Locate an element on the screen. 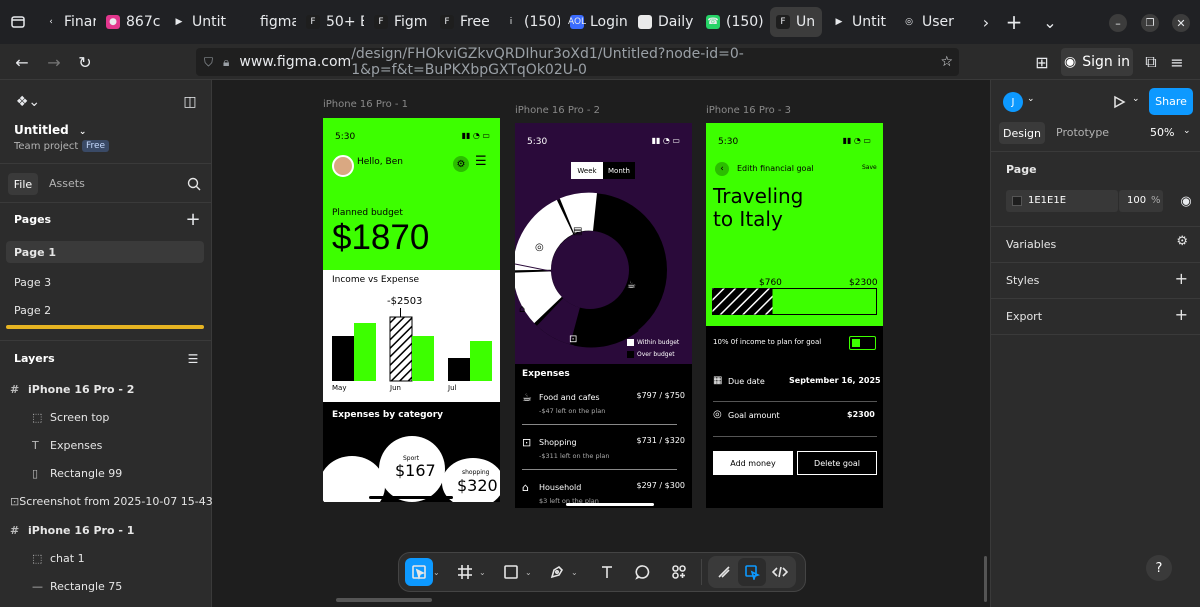 The image size is (1200, 607). pen-tool-icon is located at coordinates (557, 572).